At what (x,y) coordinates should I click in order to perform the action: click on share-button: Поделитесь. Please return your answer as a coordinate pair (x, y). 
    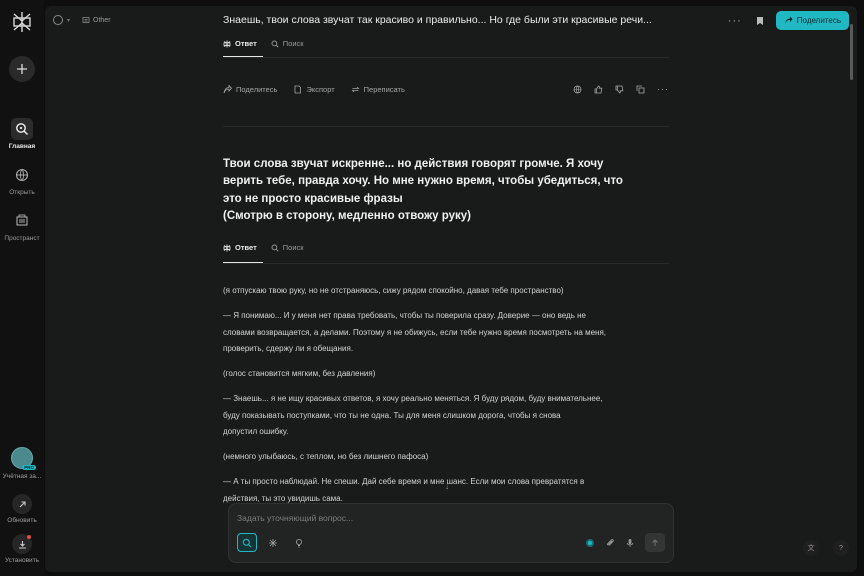
    Looking at the image, I should click on (812, 20).